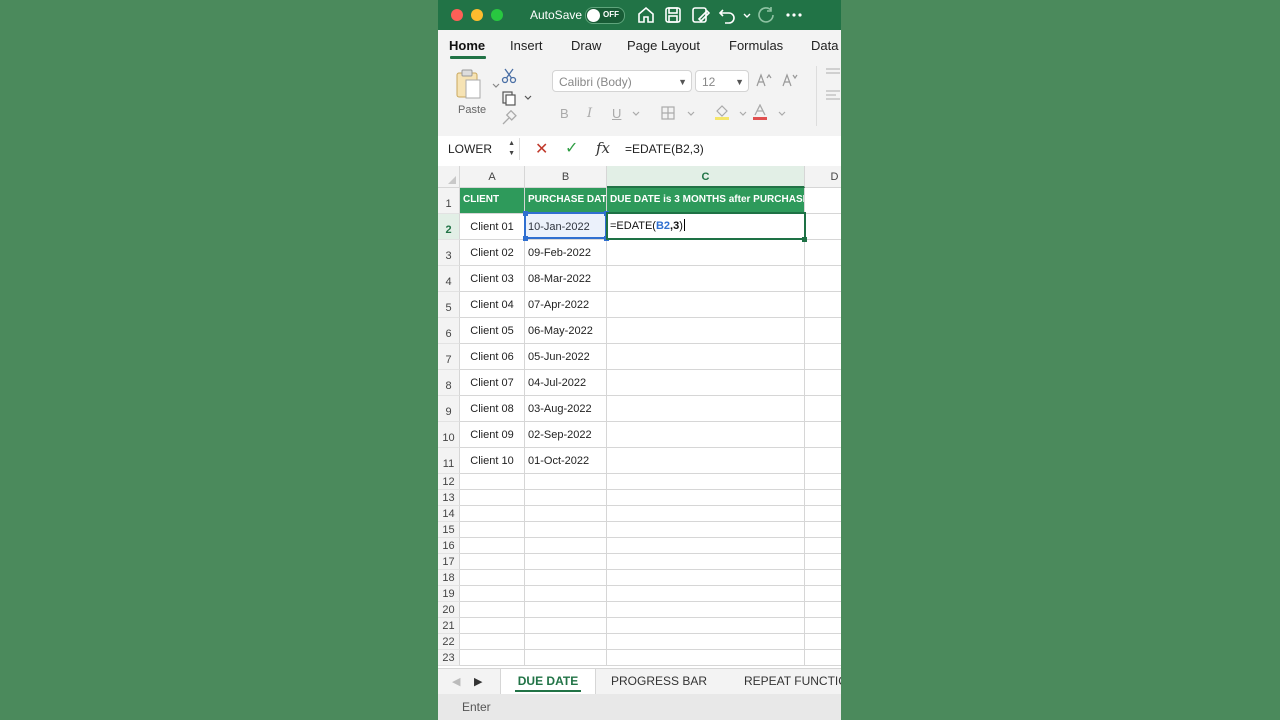 This screenshot has width=1280, height=720. Describe the element at coordinates (492, 435) in the screenshot. I see `cell-client: Client 09` at that location.